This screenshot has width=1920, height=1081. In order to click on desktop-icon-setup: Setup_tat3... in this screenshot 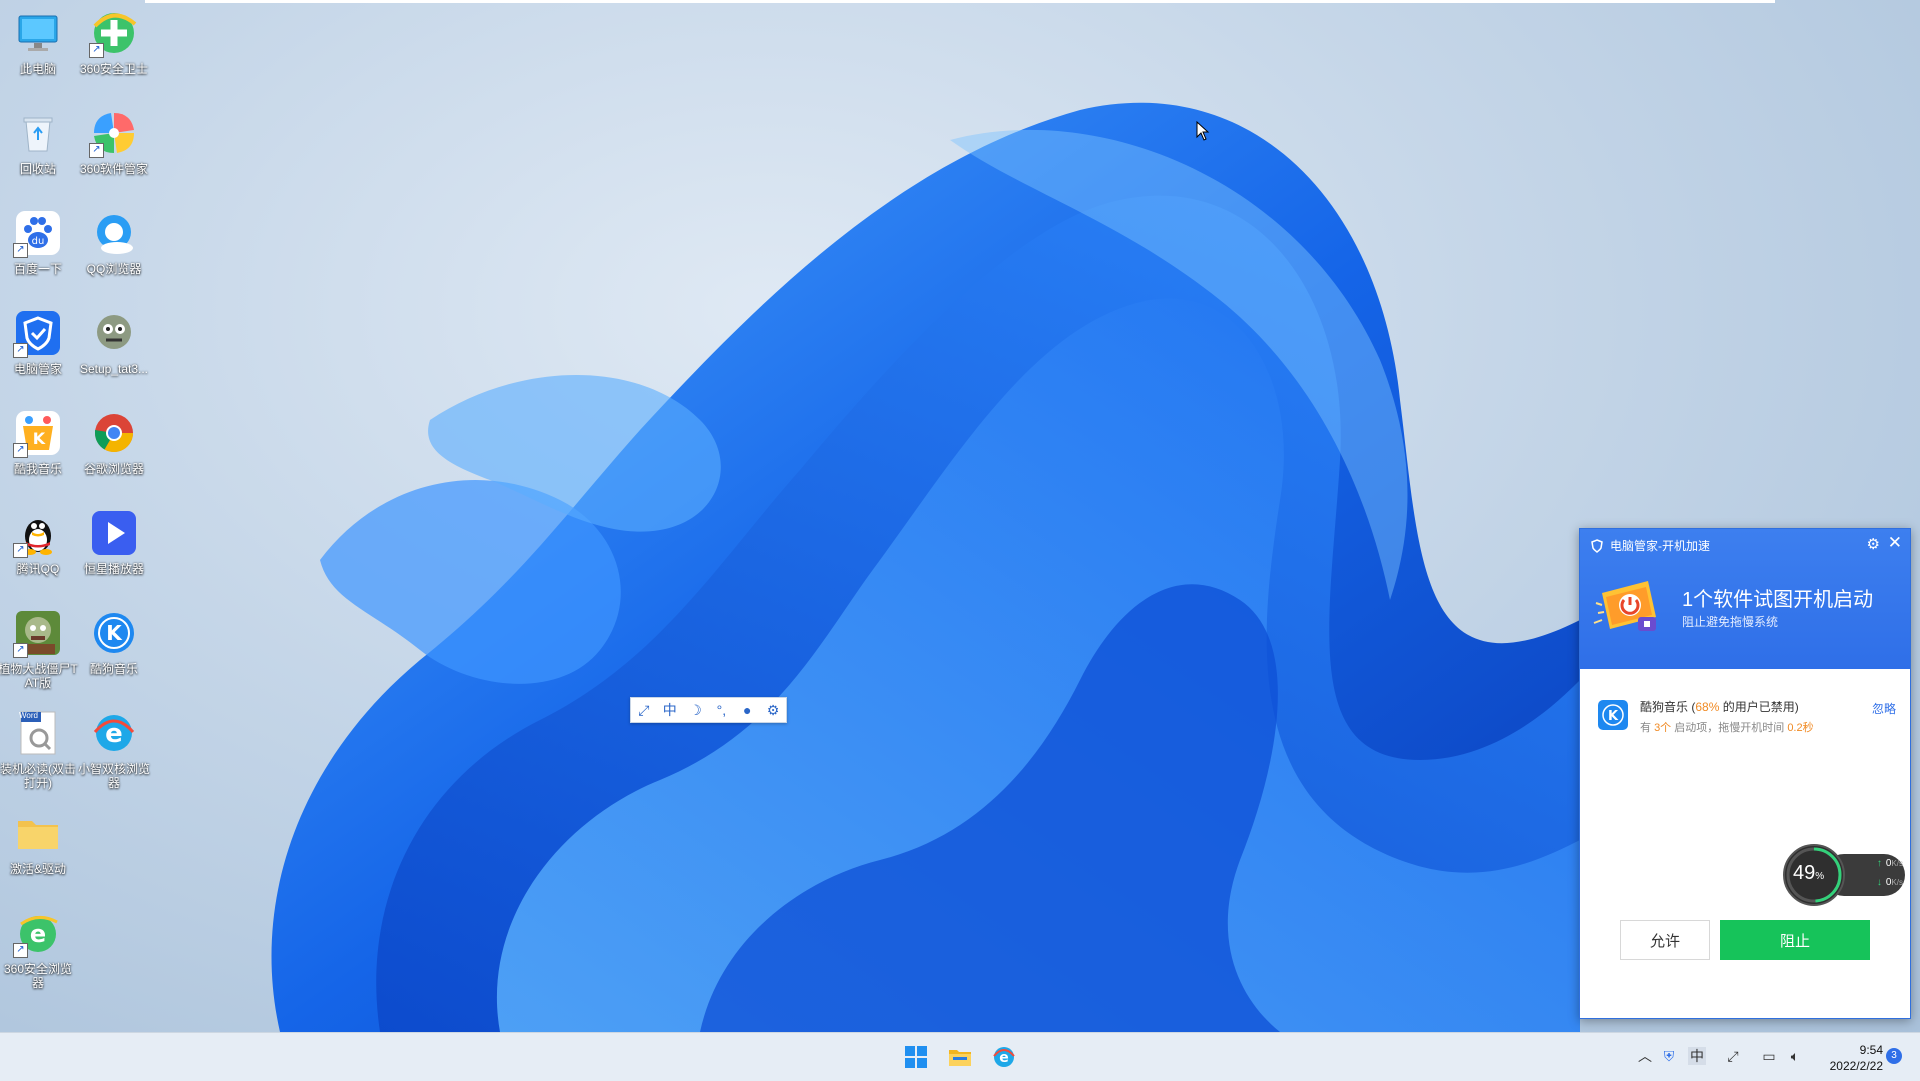, I will do `click(114, 342)`.